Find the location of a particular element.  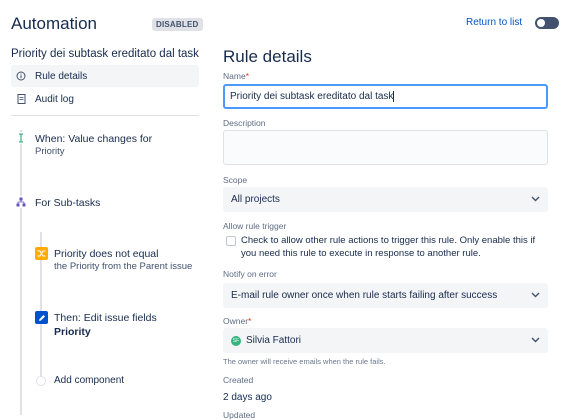

add-component-node is located at coordinates (41, 381).